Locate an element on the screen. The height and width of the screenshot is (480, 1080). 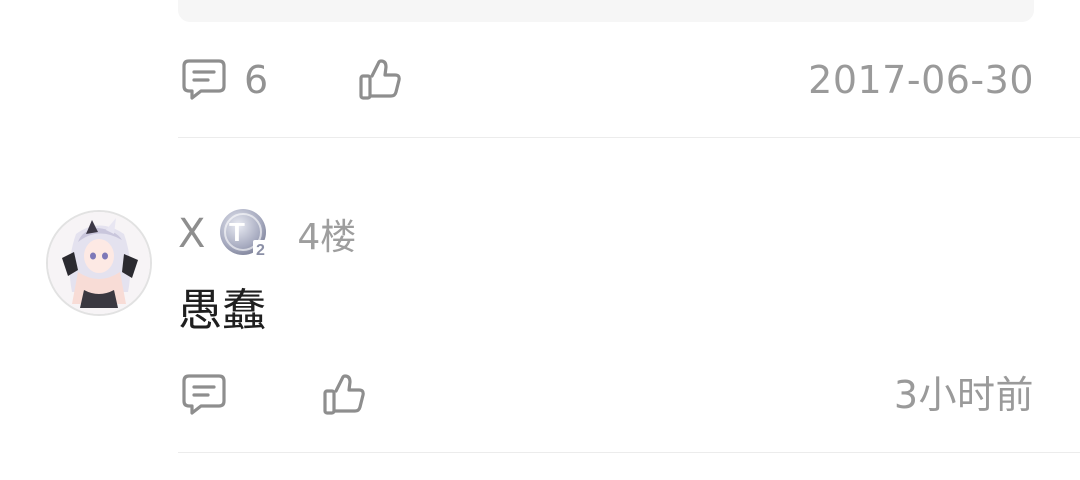
reply-time: 3小时前 is located at coordinates (963, 395).